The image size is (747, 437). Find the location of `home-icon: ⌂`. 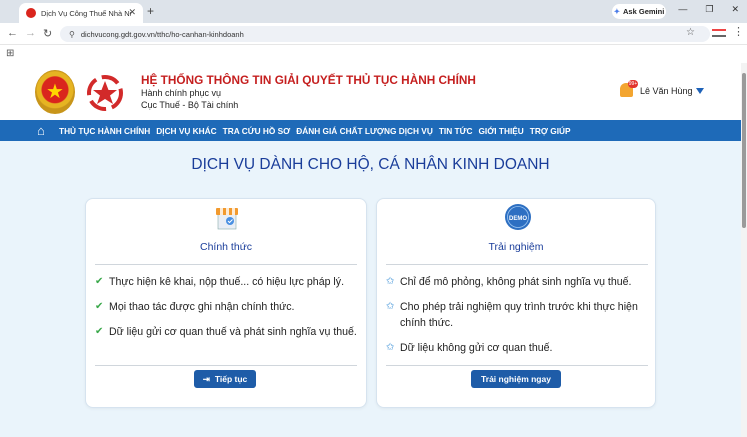

home-icon: ⌂ is located at coordinates (45, 130).